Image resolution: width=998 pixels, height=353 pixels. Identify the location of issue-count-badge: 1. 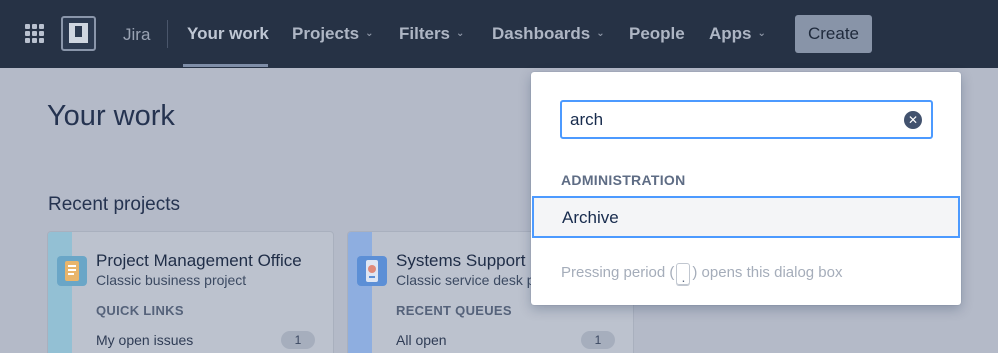
(298, 340).